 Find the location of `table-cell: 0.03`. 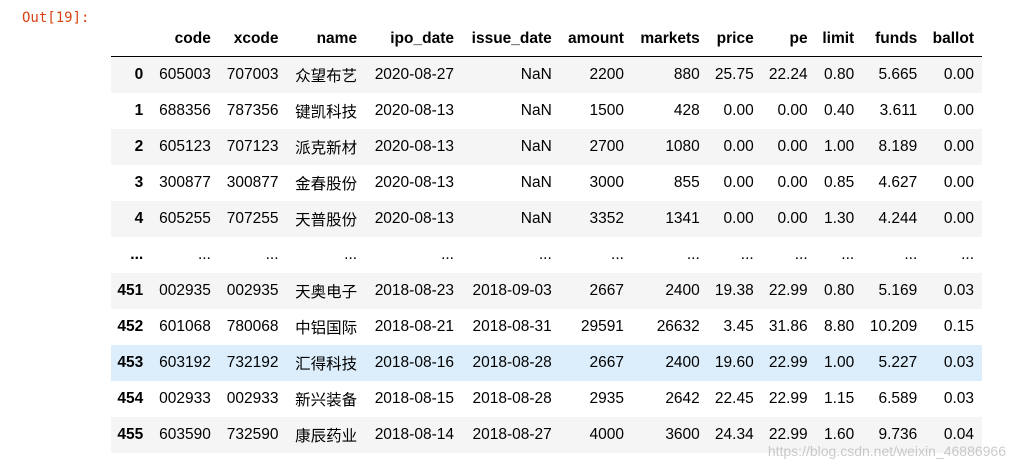

table-cell: 0.03 is located at coordinates (958, 398).